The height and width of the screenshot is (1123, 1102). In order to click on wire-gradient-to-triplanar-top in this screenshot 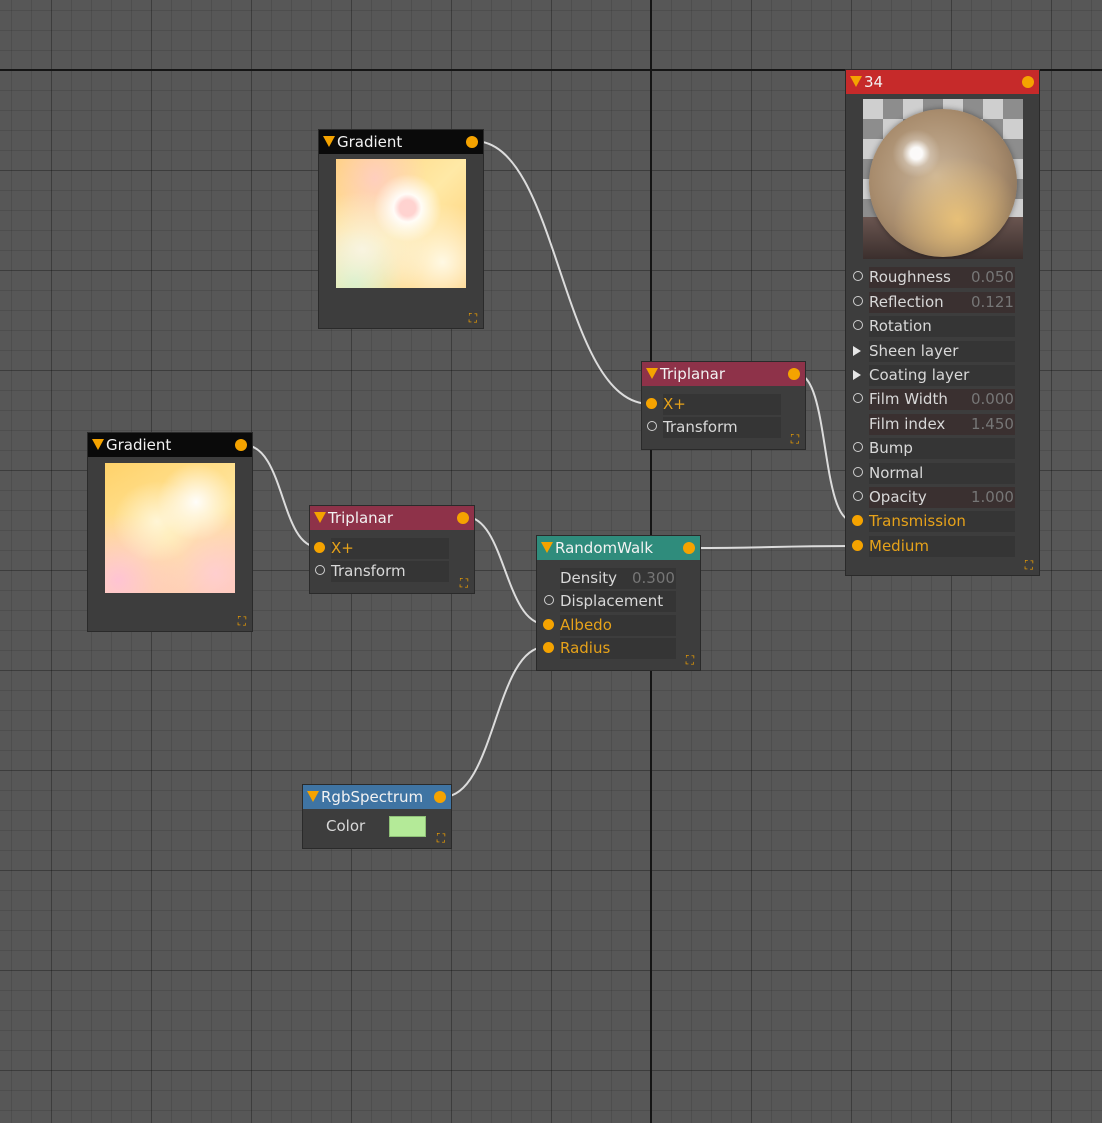, I will do `click(562, 272)`.